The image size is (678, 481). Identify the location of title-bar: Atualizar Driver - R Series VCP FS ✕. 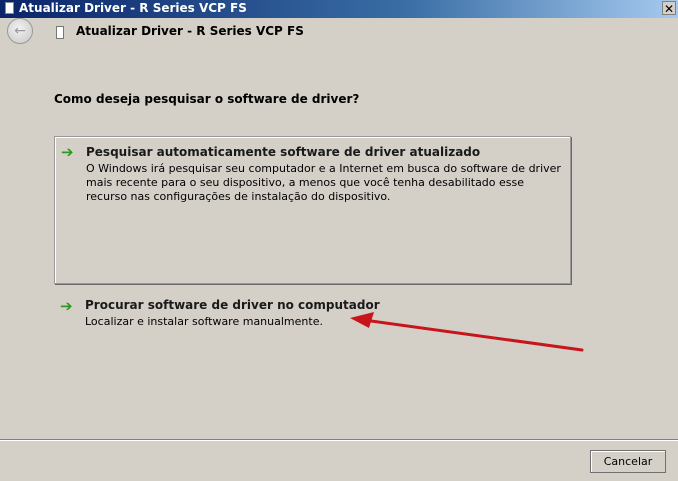
(339, 9).